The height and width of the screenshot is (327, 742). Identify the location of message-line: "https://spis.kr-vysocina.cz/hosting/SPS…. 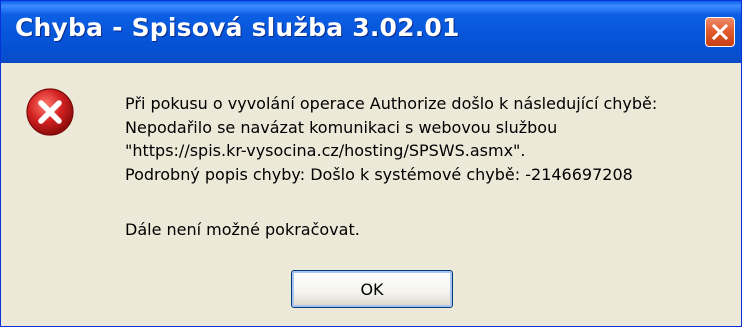
(325, 150).